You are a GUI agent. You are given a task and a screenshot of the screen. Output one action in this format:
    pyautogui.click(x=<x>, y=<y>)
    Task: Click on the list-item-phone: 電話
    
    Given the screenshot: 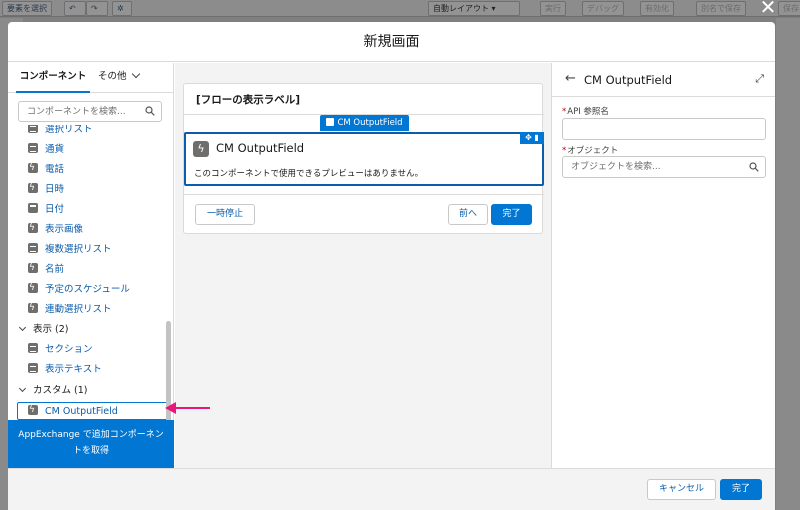 What is the action you would take?
    pyautogui.click(x=46, y=169)
    